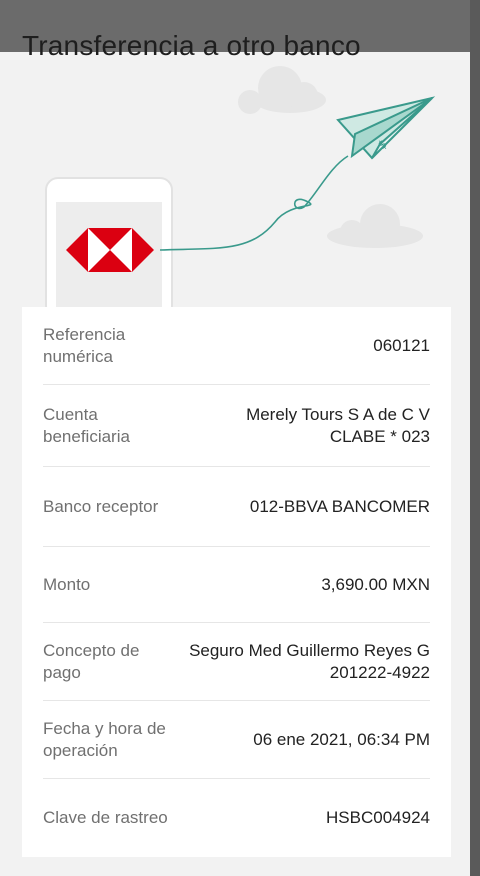 The height and width of the screenshot is (876, 480). Describe the element at coordinates (109, 244) in the screenshot. I see `phone-icon` at that location.